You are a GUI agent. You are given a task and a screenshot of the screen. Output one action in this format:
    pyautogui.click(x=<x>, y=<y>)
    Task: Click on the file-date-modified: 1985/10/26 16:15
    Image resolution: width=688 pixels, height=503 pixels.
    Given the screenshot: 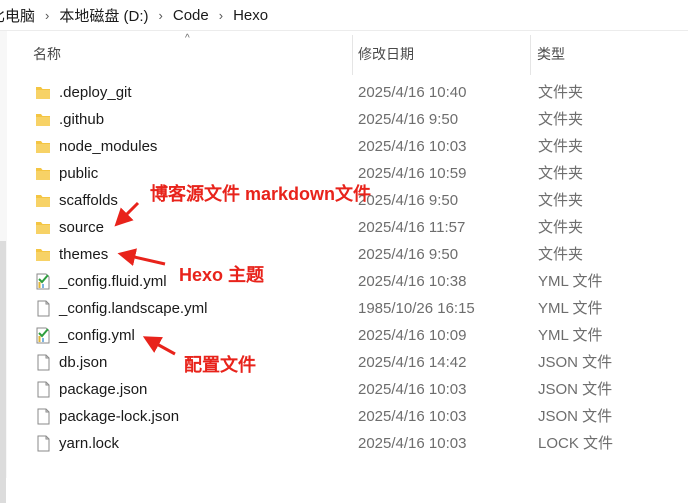 What is the action you would take?
    pyautogui.click(x=416, y=308)
    